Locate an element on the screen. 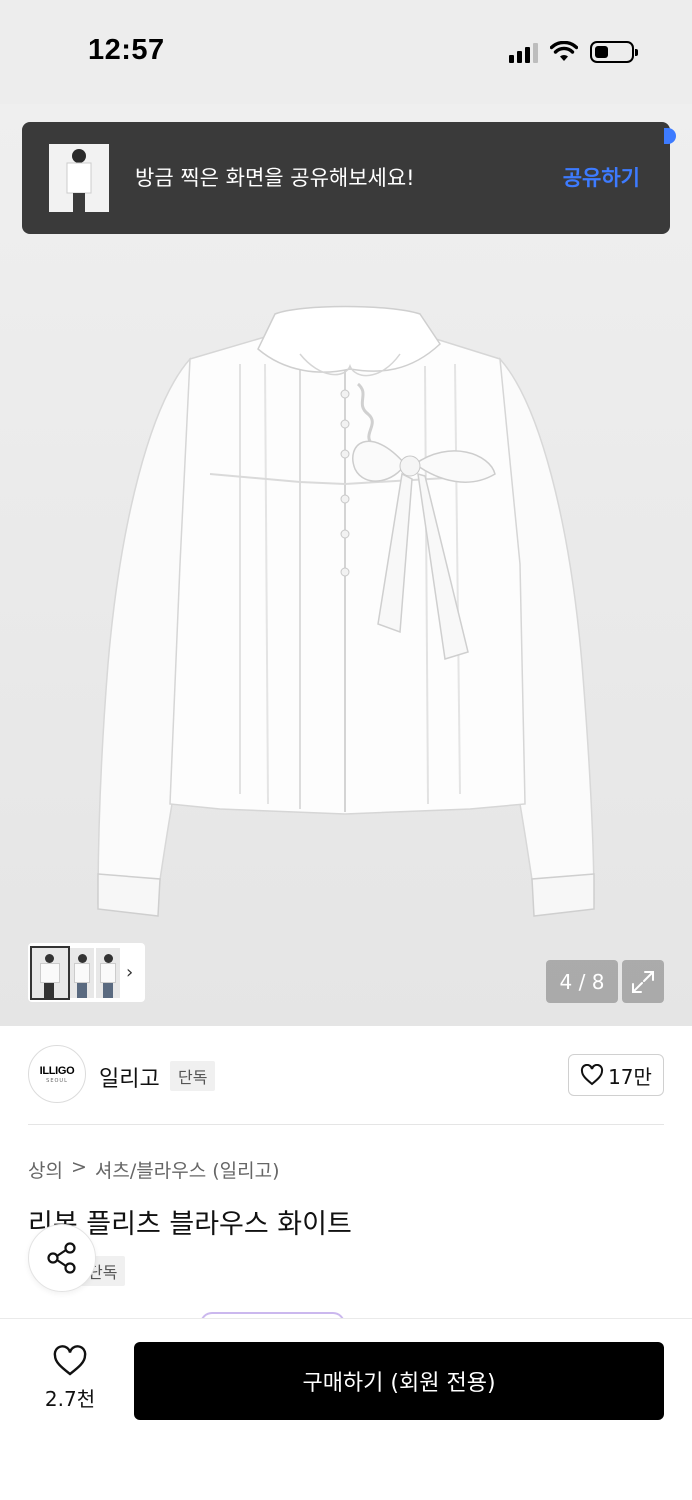 This screenshot has height=1500, width=692. expand-icon is located at coordinates (643, 981).